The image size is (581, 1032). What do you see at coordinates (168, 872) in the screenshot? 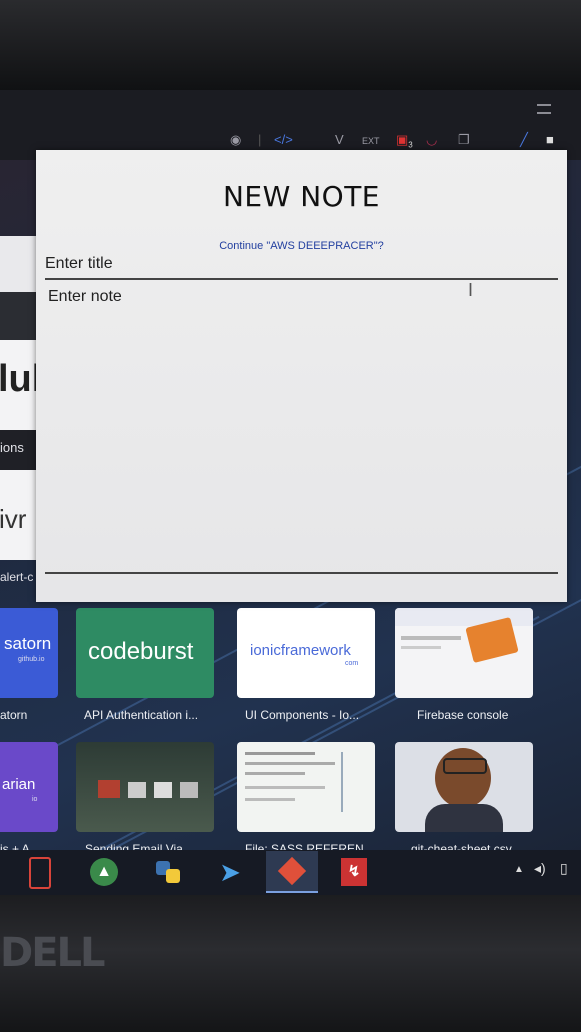
I see `python-icon` at bounding box center [168, 872].